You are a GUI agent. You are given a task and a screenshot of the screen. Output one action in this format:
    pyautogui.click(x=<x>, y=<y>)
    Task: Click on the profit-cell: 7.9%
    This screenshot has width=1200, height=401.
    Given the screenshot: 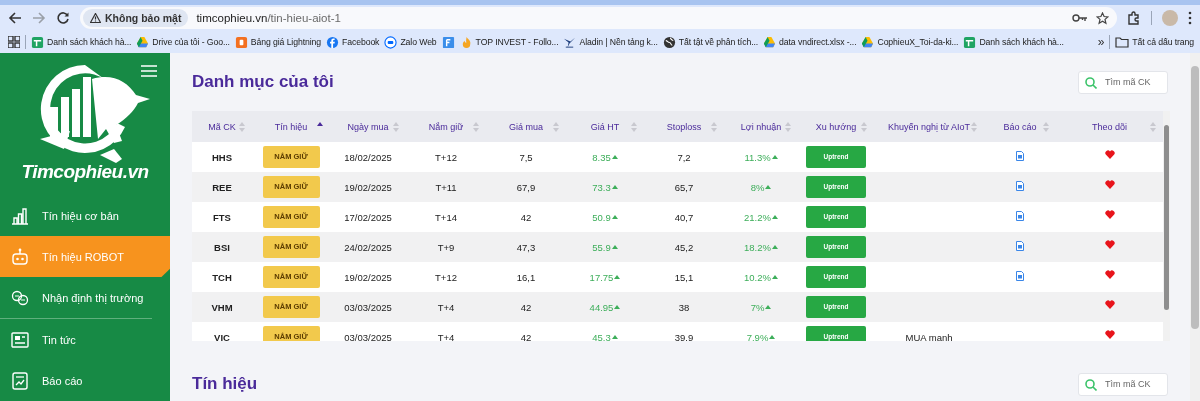 What is the action you would take?
    pyautogui.click(x=761, y=336)
    